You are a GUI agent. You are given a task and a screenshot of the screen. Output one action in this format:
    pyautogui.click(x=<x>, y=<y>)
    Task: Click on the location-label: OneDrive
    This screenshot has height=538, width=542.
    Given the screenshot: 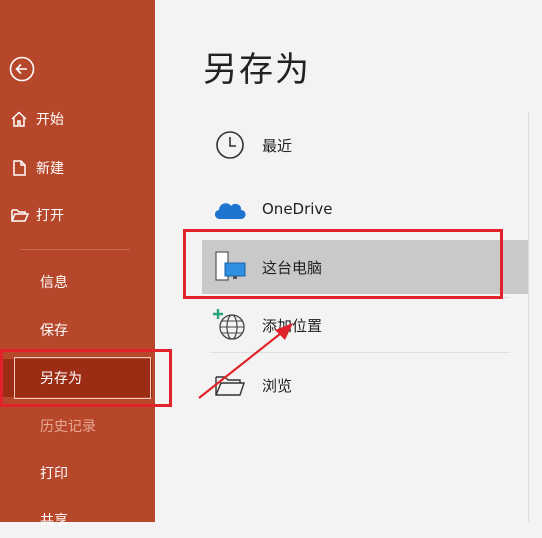 What is the action you would take?
    pyautogui.click(x=297, y=209)
    